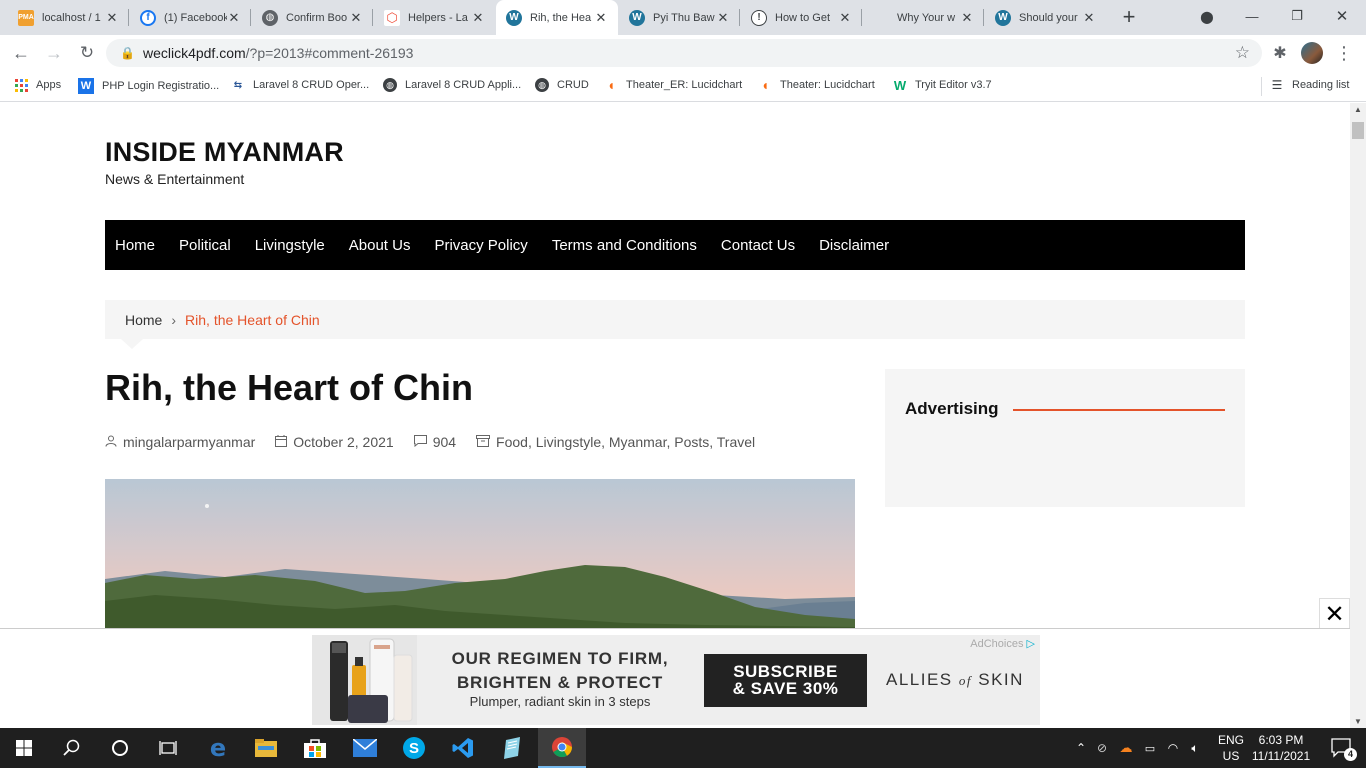  What do you see at coordinates (1065, 438) in the screenshot?
I see `sidebar-widget-advertising: Advertising` at bounding box center [1065, 438].